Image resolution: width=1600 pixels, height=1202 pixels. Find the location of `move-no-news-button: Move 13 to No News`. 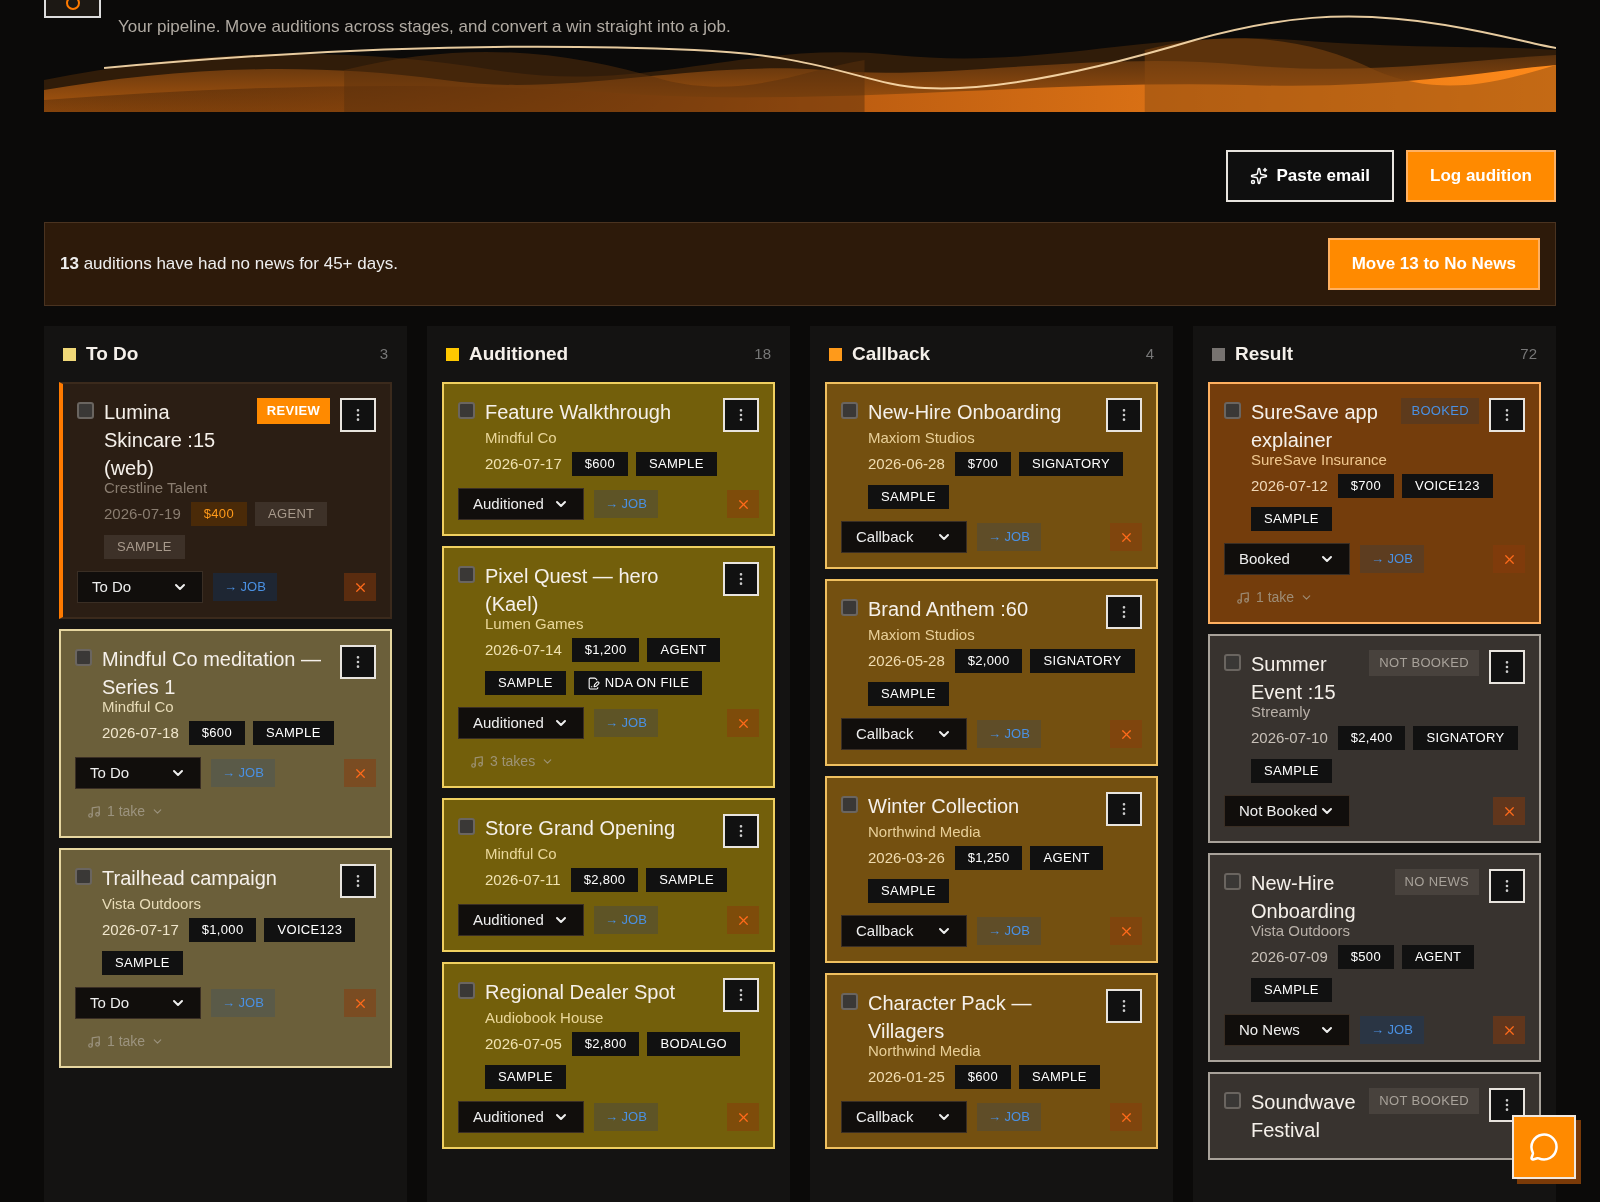

move-no-news-button: Move 13 to No News is located at coordinates (1433, 264).